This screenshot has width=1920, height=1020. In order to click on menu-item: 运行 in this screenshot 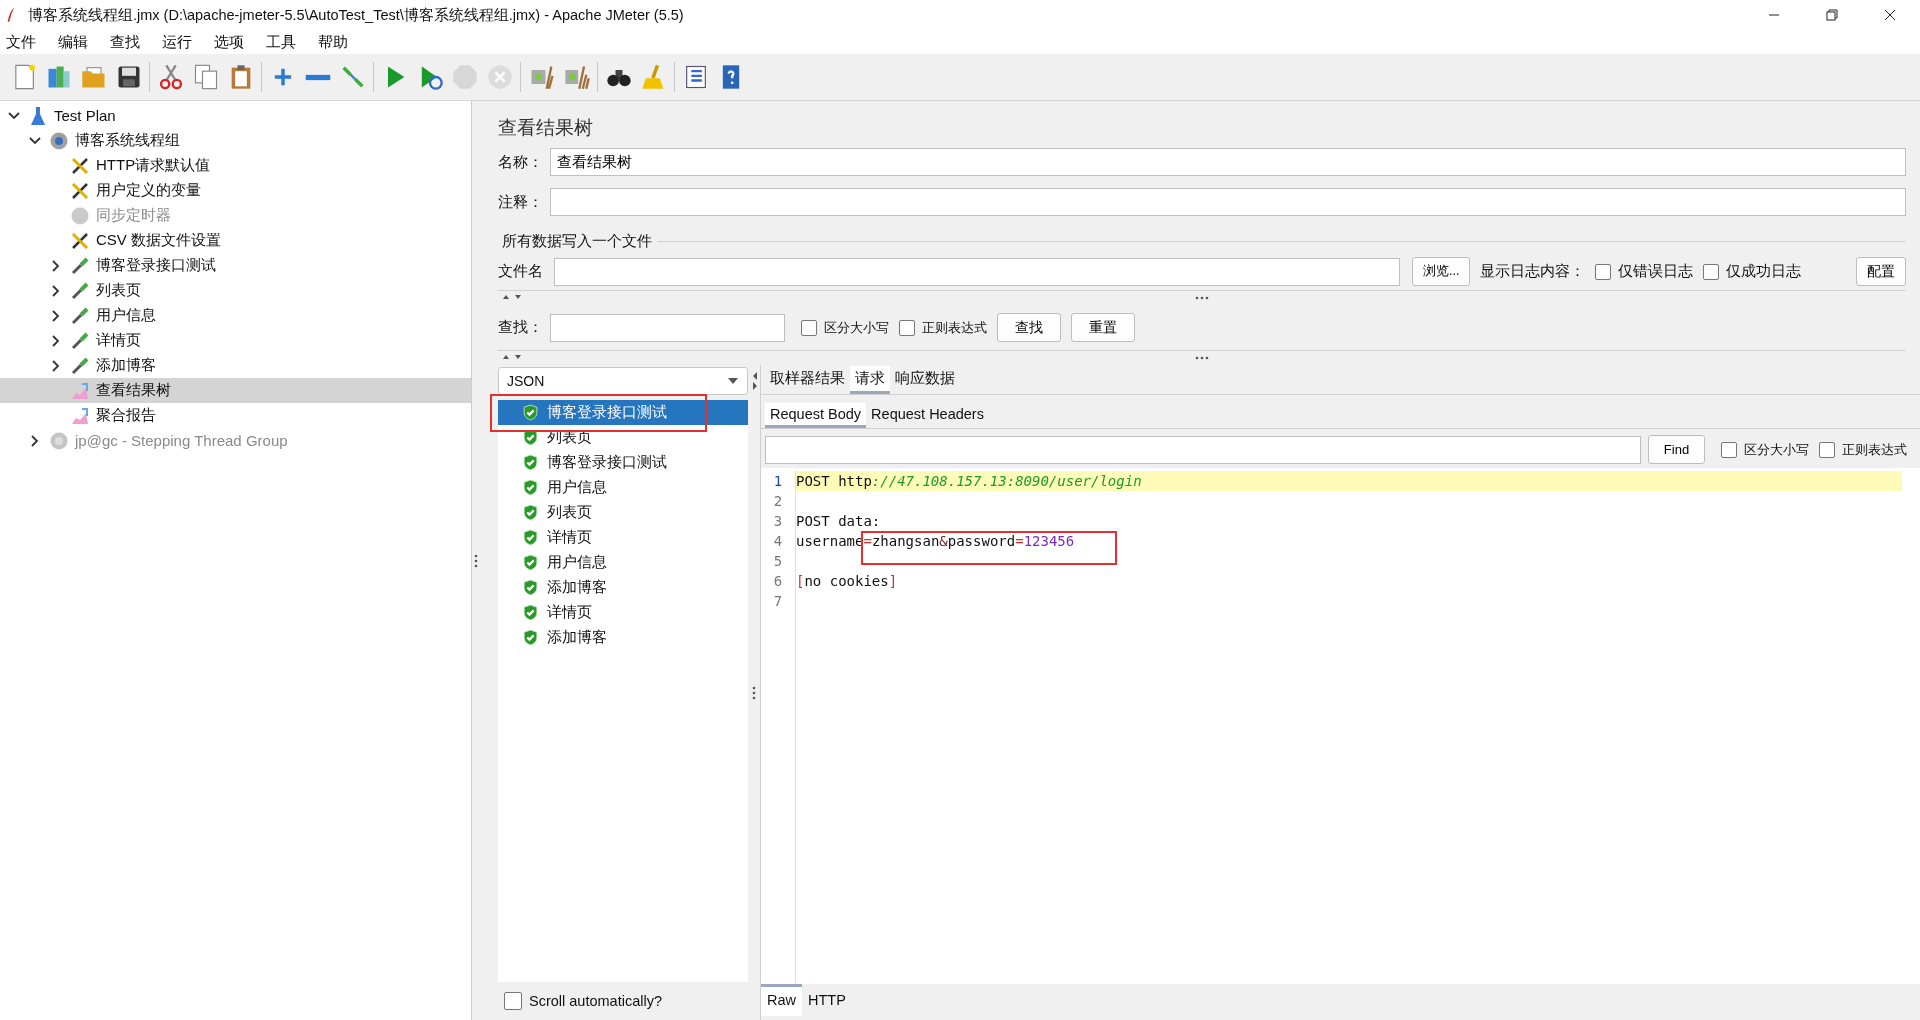, I will do `click(177, 42)`.